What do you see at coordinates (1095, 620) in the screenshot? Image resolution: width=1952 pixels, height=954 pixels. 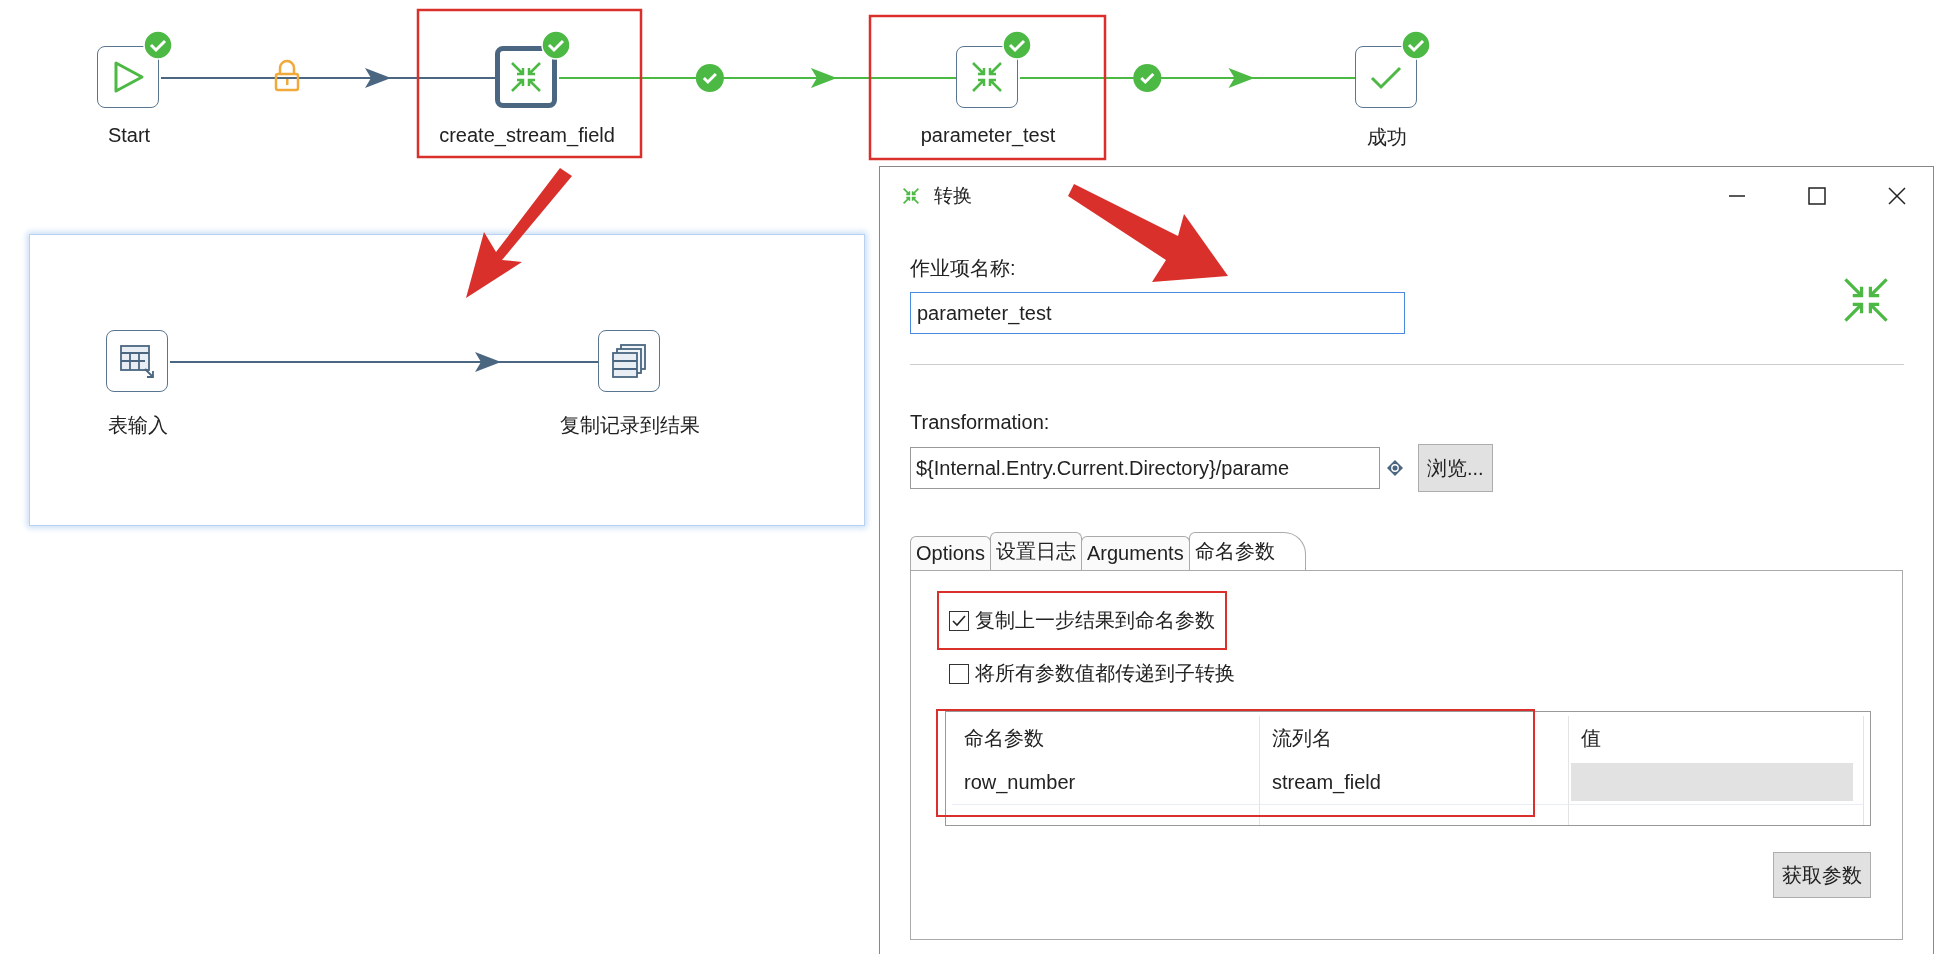 I see `checkbox-label: 复制上一步结果到命名参数` at bounding box center [1095, 620].